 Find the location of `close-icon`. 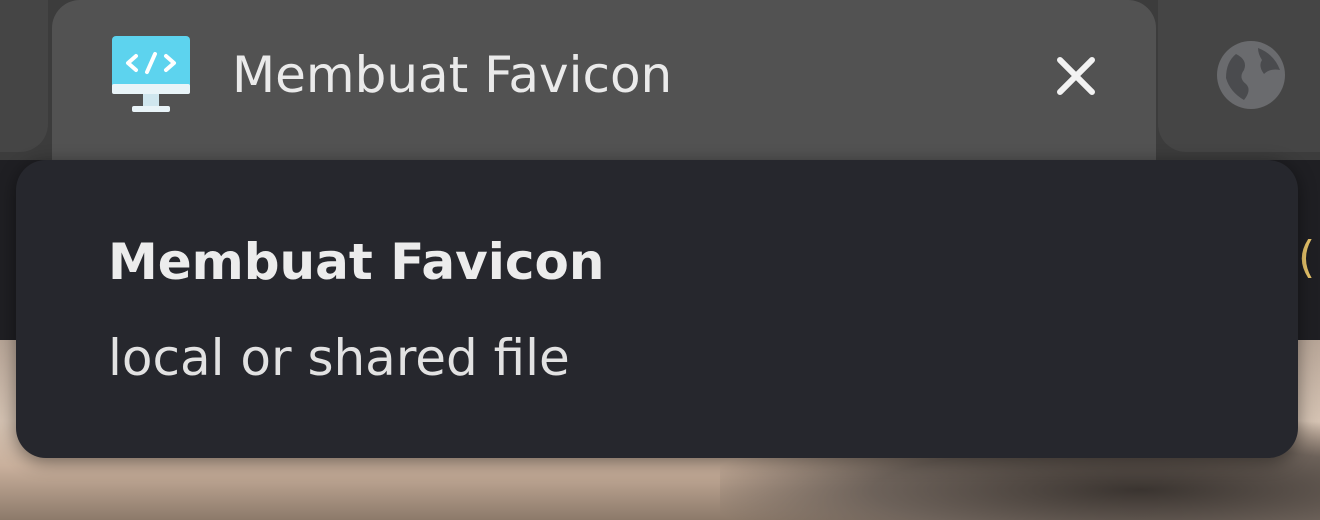

close-icon is located at coordinates (1076, 76).